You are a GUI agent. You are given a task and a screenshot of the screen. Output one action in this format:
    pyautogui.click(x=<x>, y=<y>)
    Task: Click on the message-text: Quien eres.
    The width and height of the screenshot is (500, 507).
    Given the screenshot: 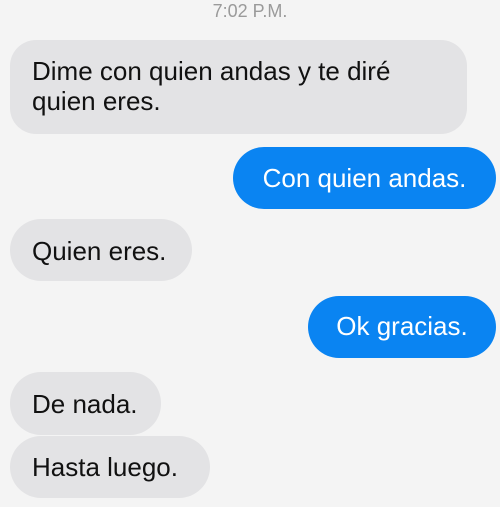 What is the action you would take?
    pyautogui.click(x=99, y=251)
    